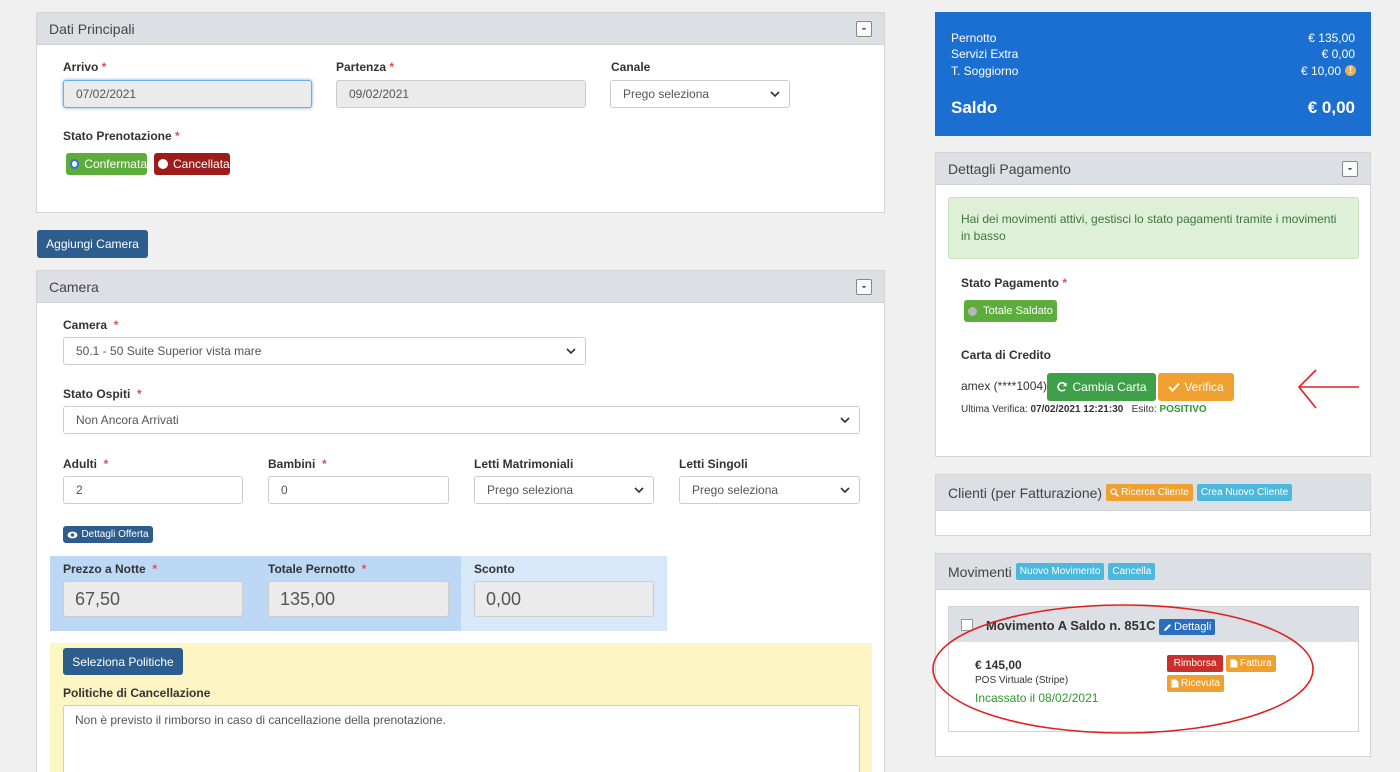 This screenshot has height=772, width=1400. What do you see at coordinates (530, 490) in the screenshot?
I see `letti-matrimoniali-value: Prego seleziona` at bounding box center [530, 490].